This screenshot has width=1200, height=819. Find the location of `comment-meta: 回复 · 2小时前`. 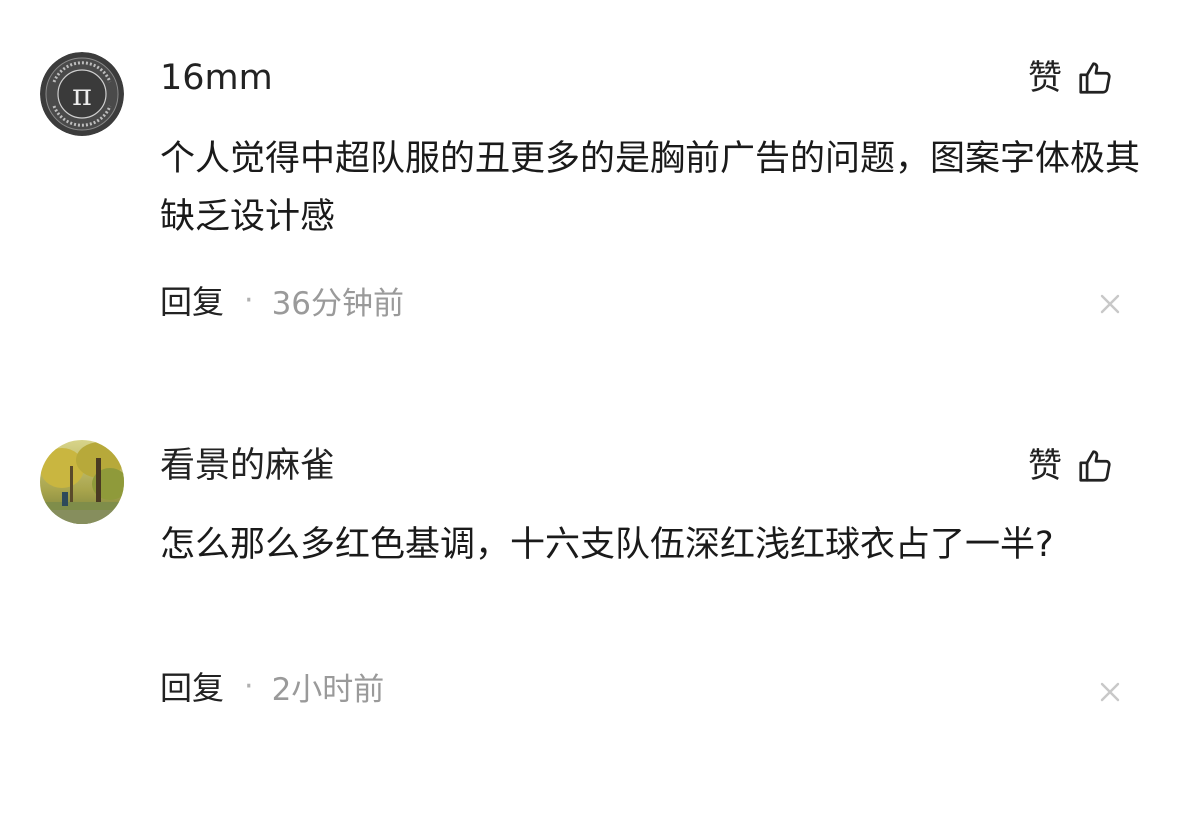

comment-meta: 回复 · 2小时前 is located at coordinates (272, 686).